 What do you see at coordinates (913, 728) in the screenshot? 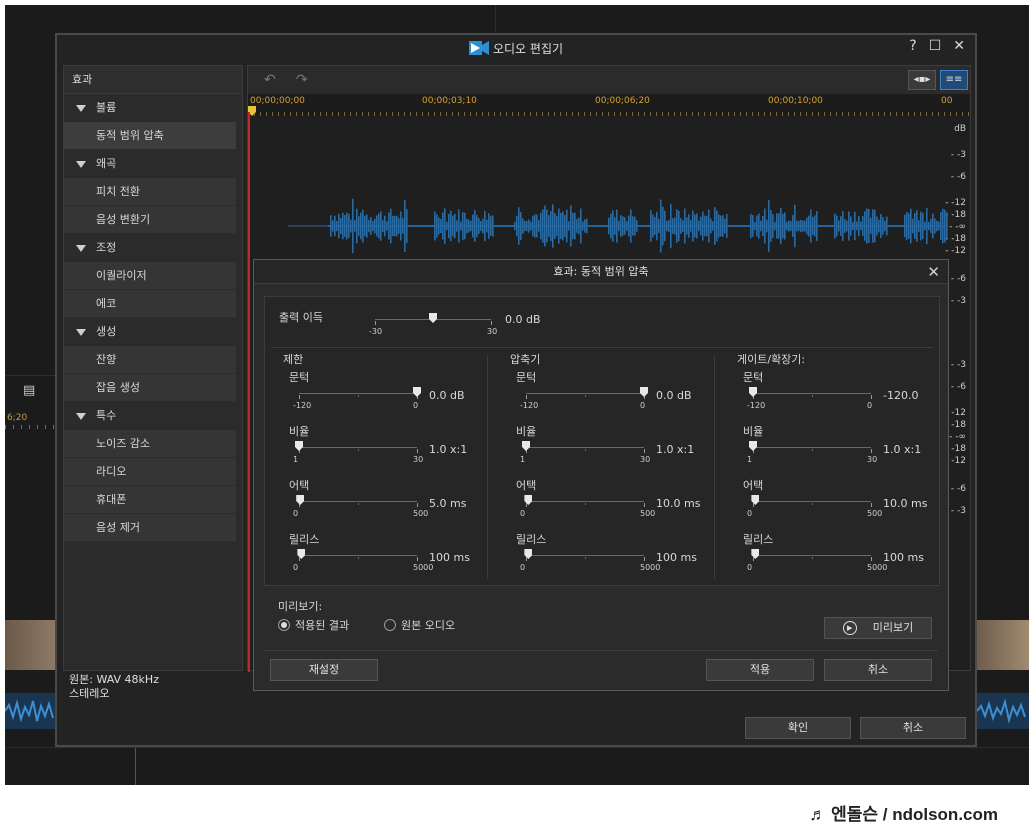
I see `cancel-button: 취소` at bounding box center [913, 728].